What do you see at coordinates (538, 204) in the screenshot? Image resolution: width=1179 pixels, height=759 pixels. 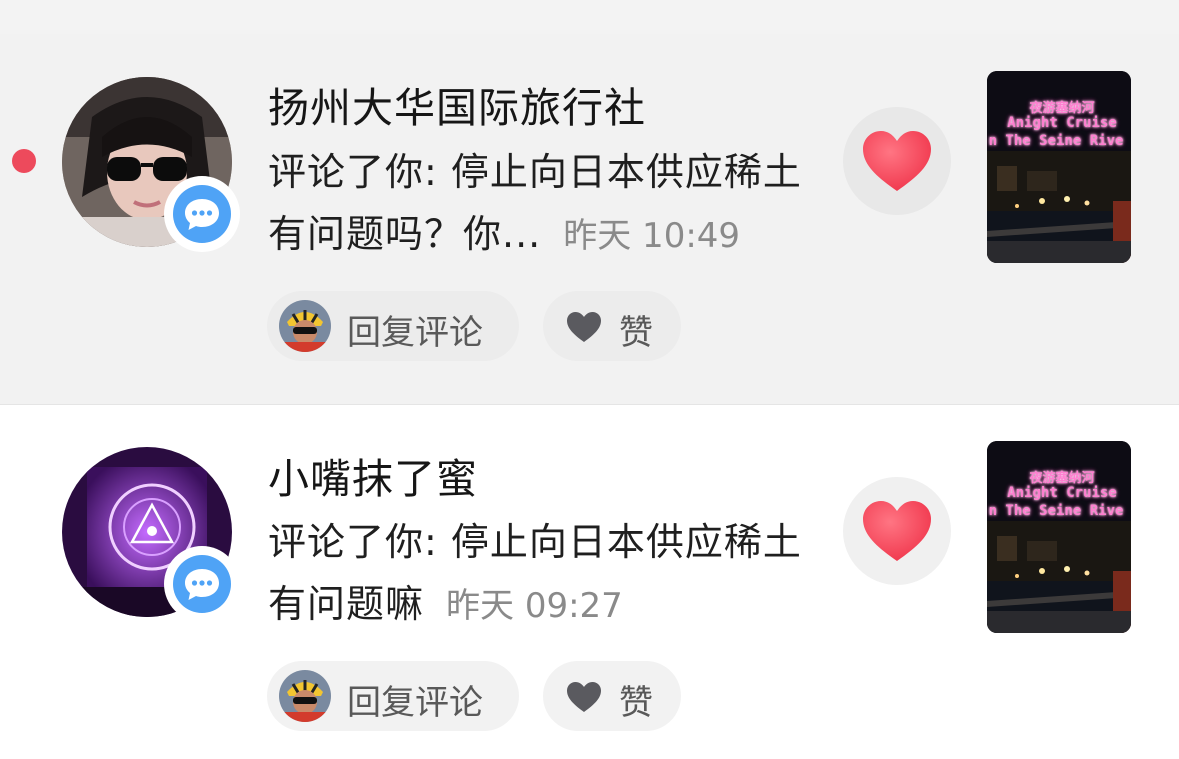 I see `comment-text: 评论了你: 停止向日本供应稀土有问题吗？你... 昨天 10:49` at bounding box center [538, 204].